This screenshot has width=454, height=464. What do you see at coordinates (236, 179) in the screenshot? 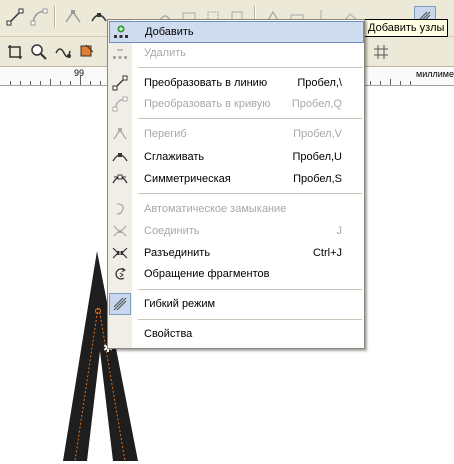
I see `menu-item-symmetric: Симметрическая Пробел,S` at bounding box center [236, 179].